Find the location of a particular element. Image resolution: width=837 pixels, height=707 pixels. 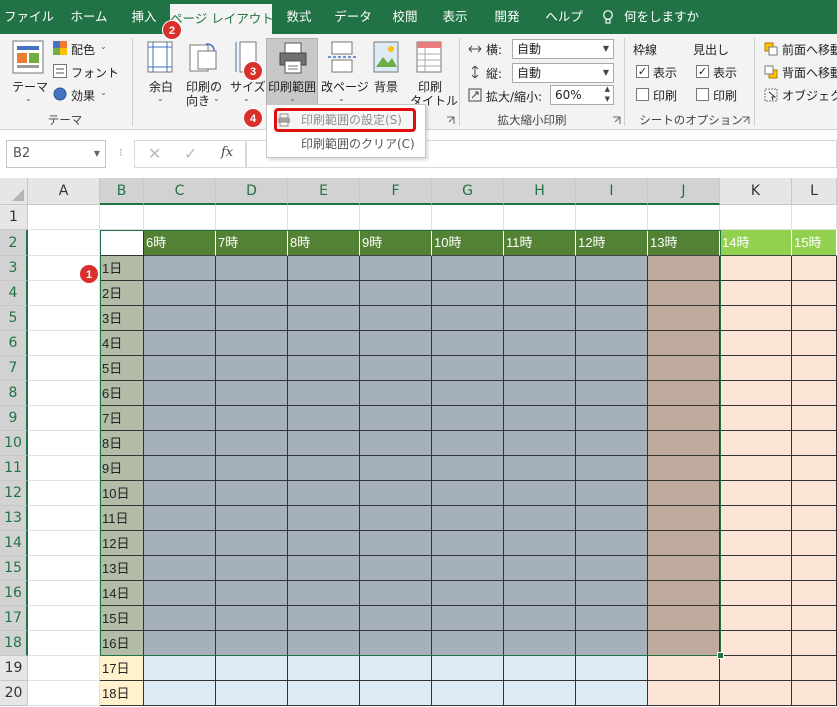

cell-a14 is located at coordinates (64, 543).